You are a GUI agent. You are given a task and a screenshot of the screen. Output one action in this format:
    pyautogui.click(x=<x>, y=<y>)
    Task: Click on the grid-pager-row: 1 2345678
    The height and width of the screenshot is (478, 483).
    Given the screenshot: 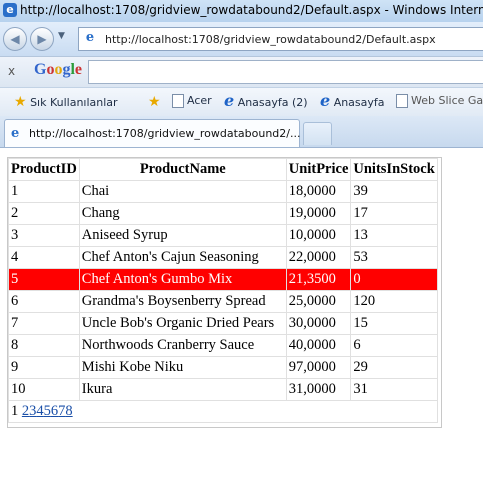 What is the action you would take?
    pyautogui.click(x=223, y=411)
    